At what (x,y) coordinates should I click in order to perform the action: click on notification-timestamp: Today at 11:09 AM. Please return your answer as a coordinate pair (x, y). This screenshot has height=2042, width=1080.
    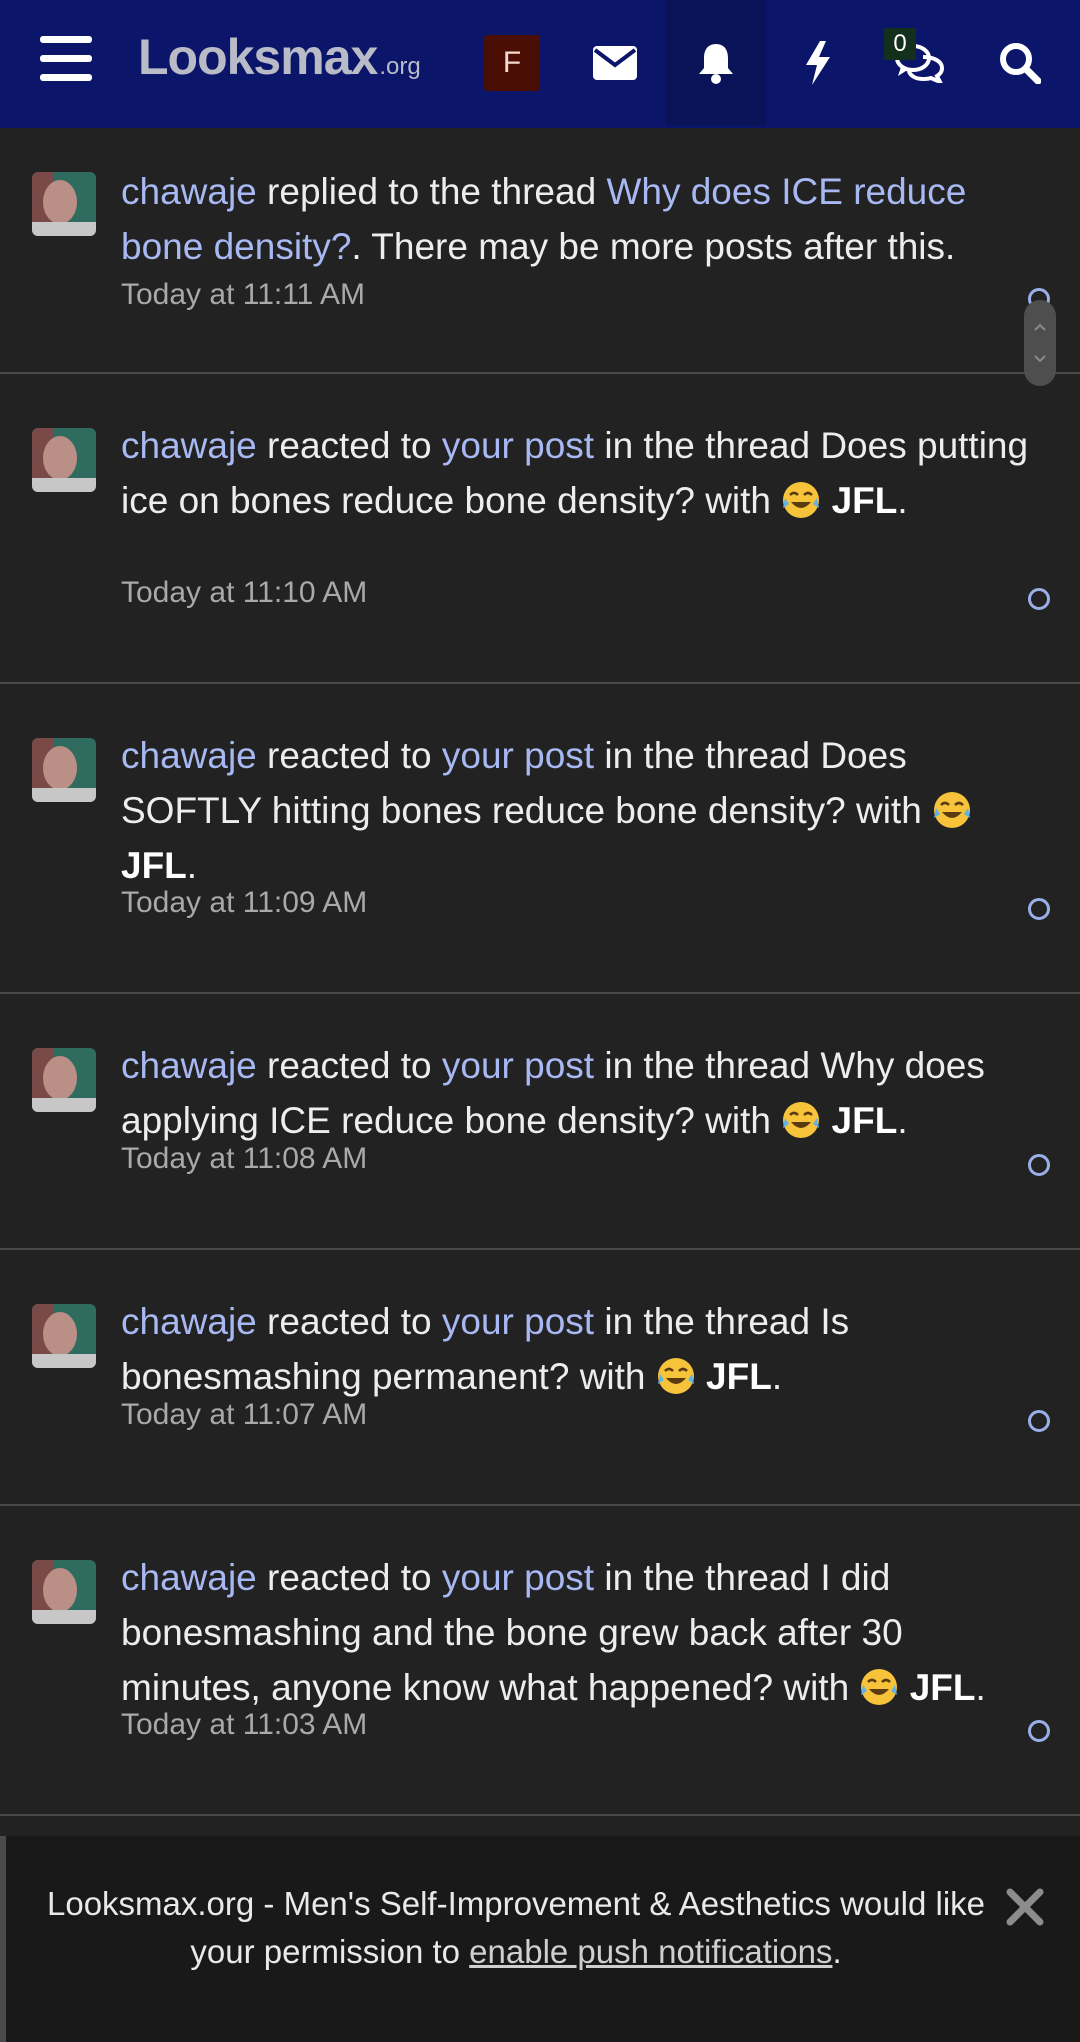
    Looking at the image, I should click on (244, 902).